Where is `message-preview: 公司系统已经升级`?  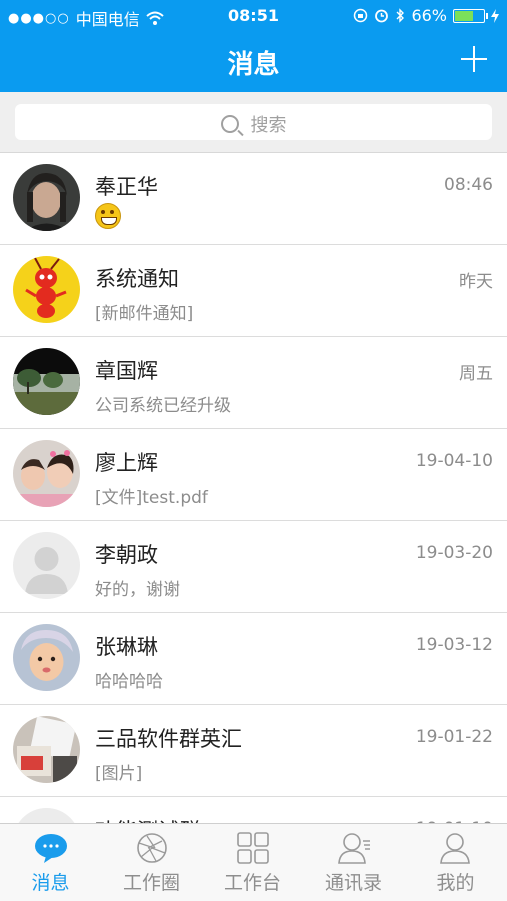 message-preview: 公司系统已经升级 is located at coordinates (163, 406).